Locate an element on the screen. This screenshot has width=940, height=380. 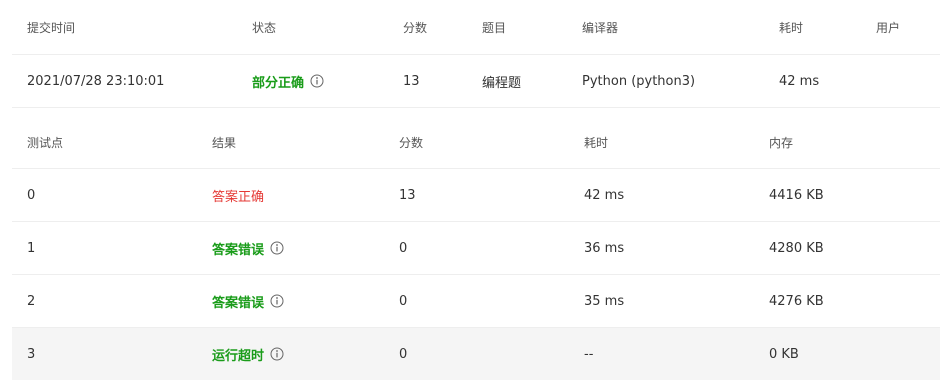
header-test-point: 测试点 is located at coordinates (45, 142).